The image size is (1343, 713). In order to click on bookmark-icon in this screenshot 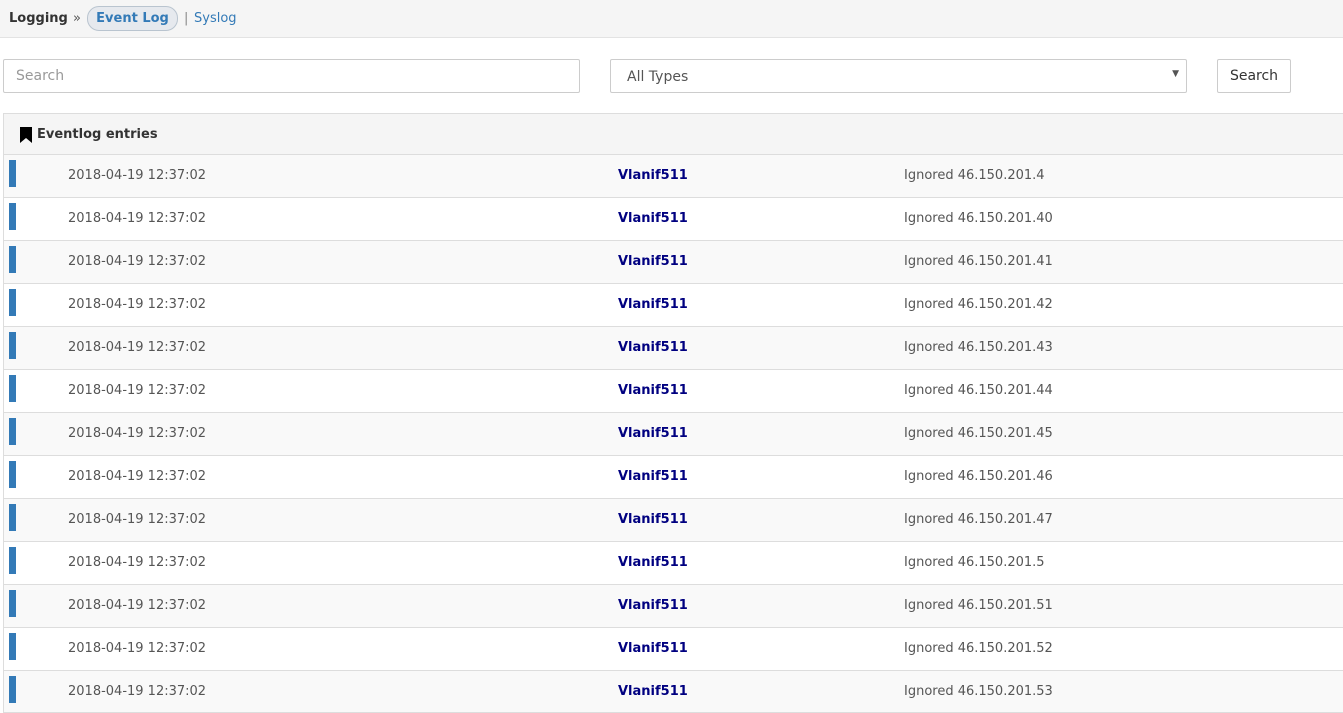, I will do `click(26, 135)`.